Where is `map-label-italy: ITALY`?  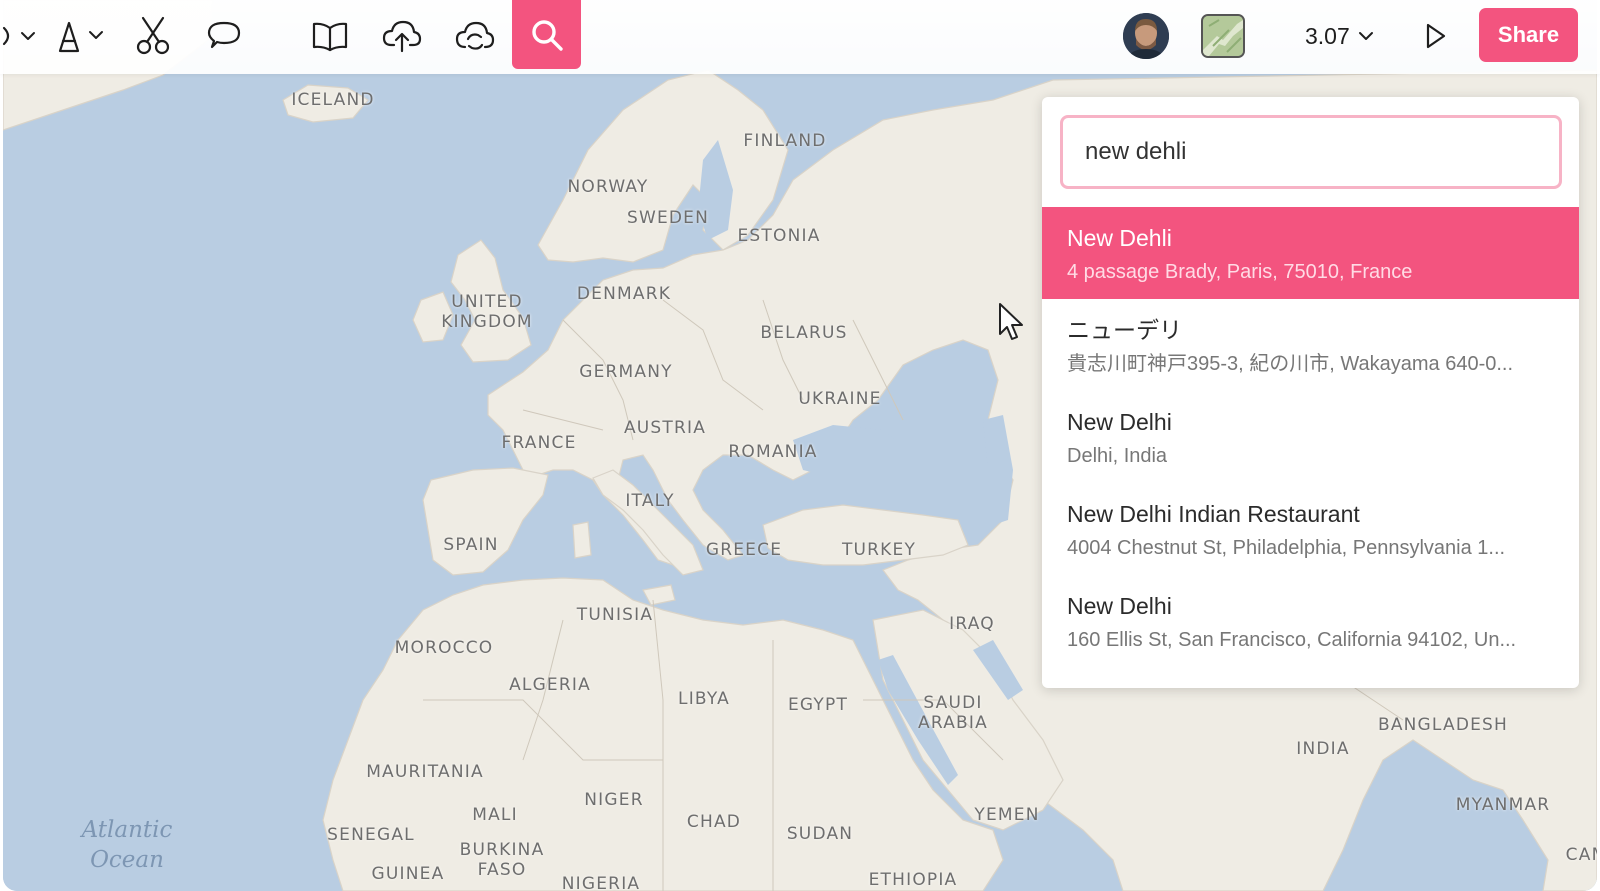 map-label-italy: ITALY is located at coordinates (650, 501).